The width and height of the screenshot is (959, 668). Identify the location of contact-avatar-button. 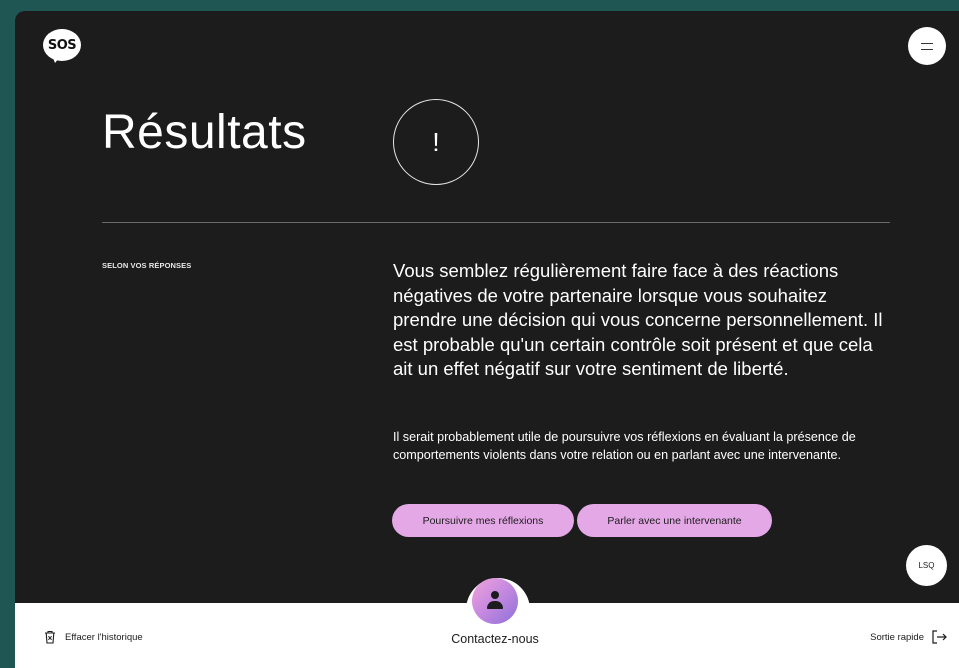
(495, 601).